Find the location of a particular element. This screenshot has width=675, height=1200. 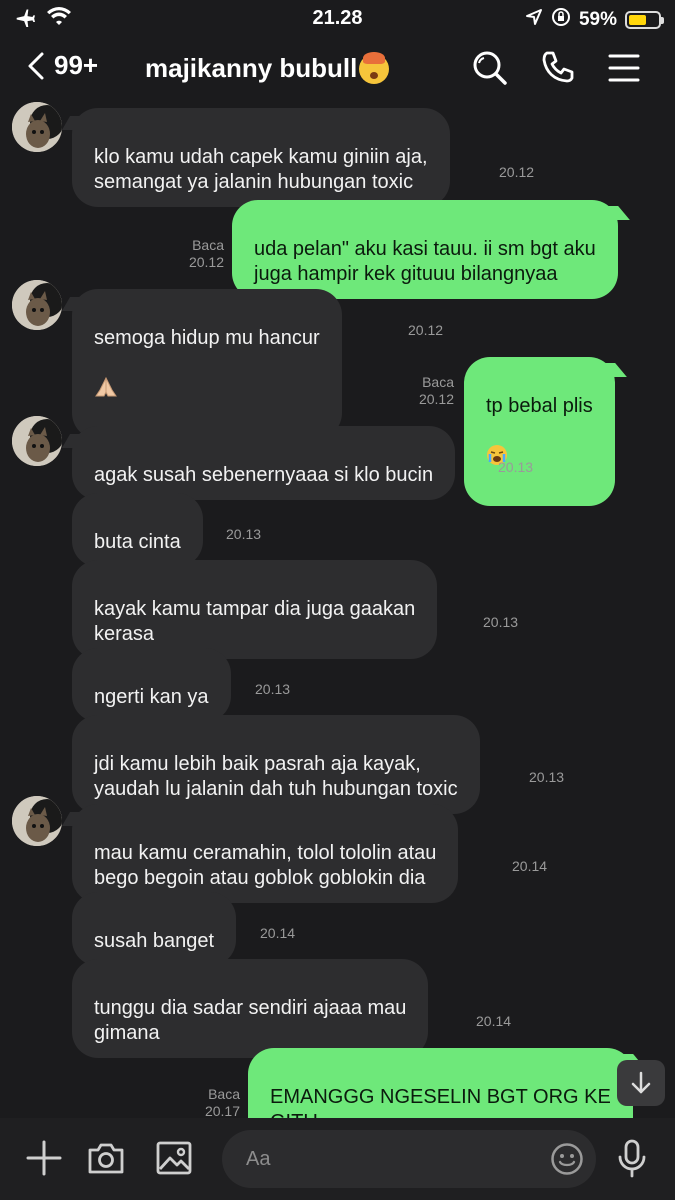

microphone-icon is located at coordinates (632, 1158).